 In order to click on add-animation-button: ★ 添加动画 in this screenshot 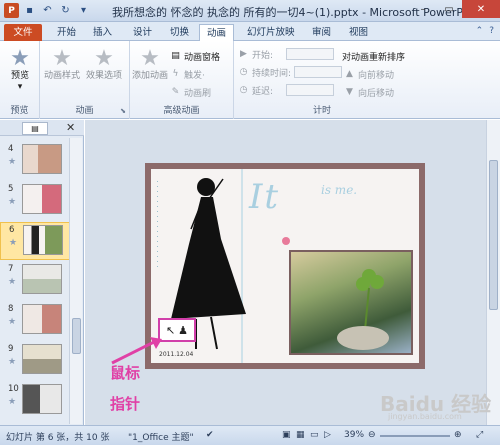, I will do `click(150, 64)`.